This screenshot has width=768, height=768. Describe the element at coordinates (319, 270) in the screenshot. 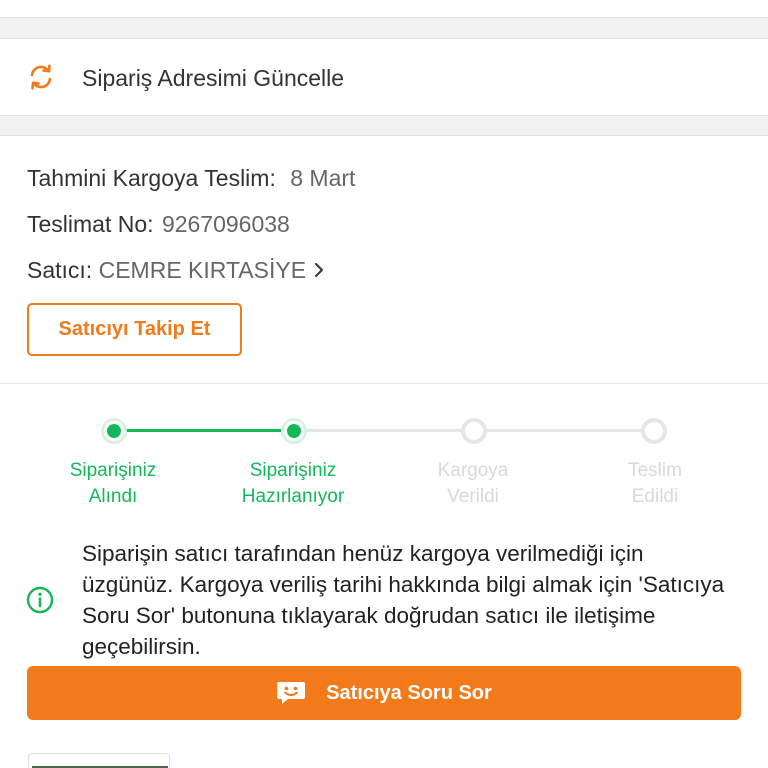

I see `chevron-right-icon` at that location.